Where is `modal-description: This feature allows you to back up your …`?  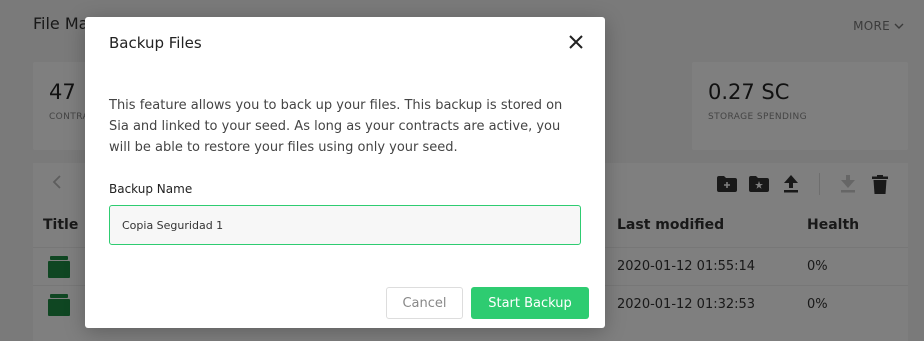
modal-description: This feature allows you to back up your … is located at coordinates (336, 126).